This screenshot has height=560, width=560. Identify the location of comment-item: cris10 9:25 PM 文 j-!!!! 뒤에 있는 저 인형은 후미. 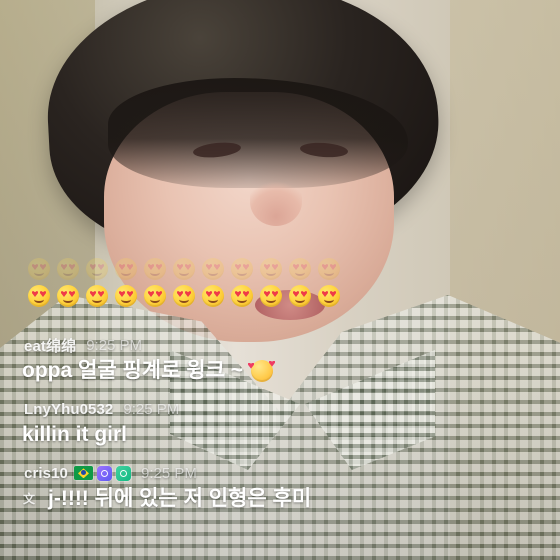
(282, 486).